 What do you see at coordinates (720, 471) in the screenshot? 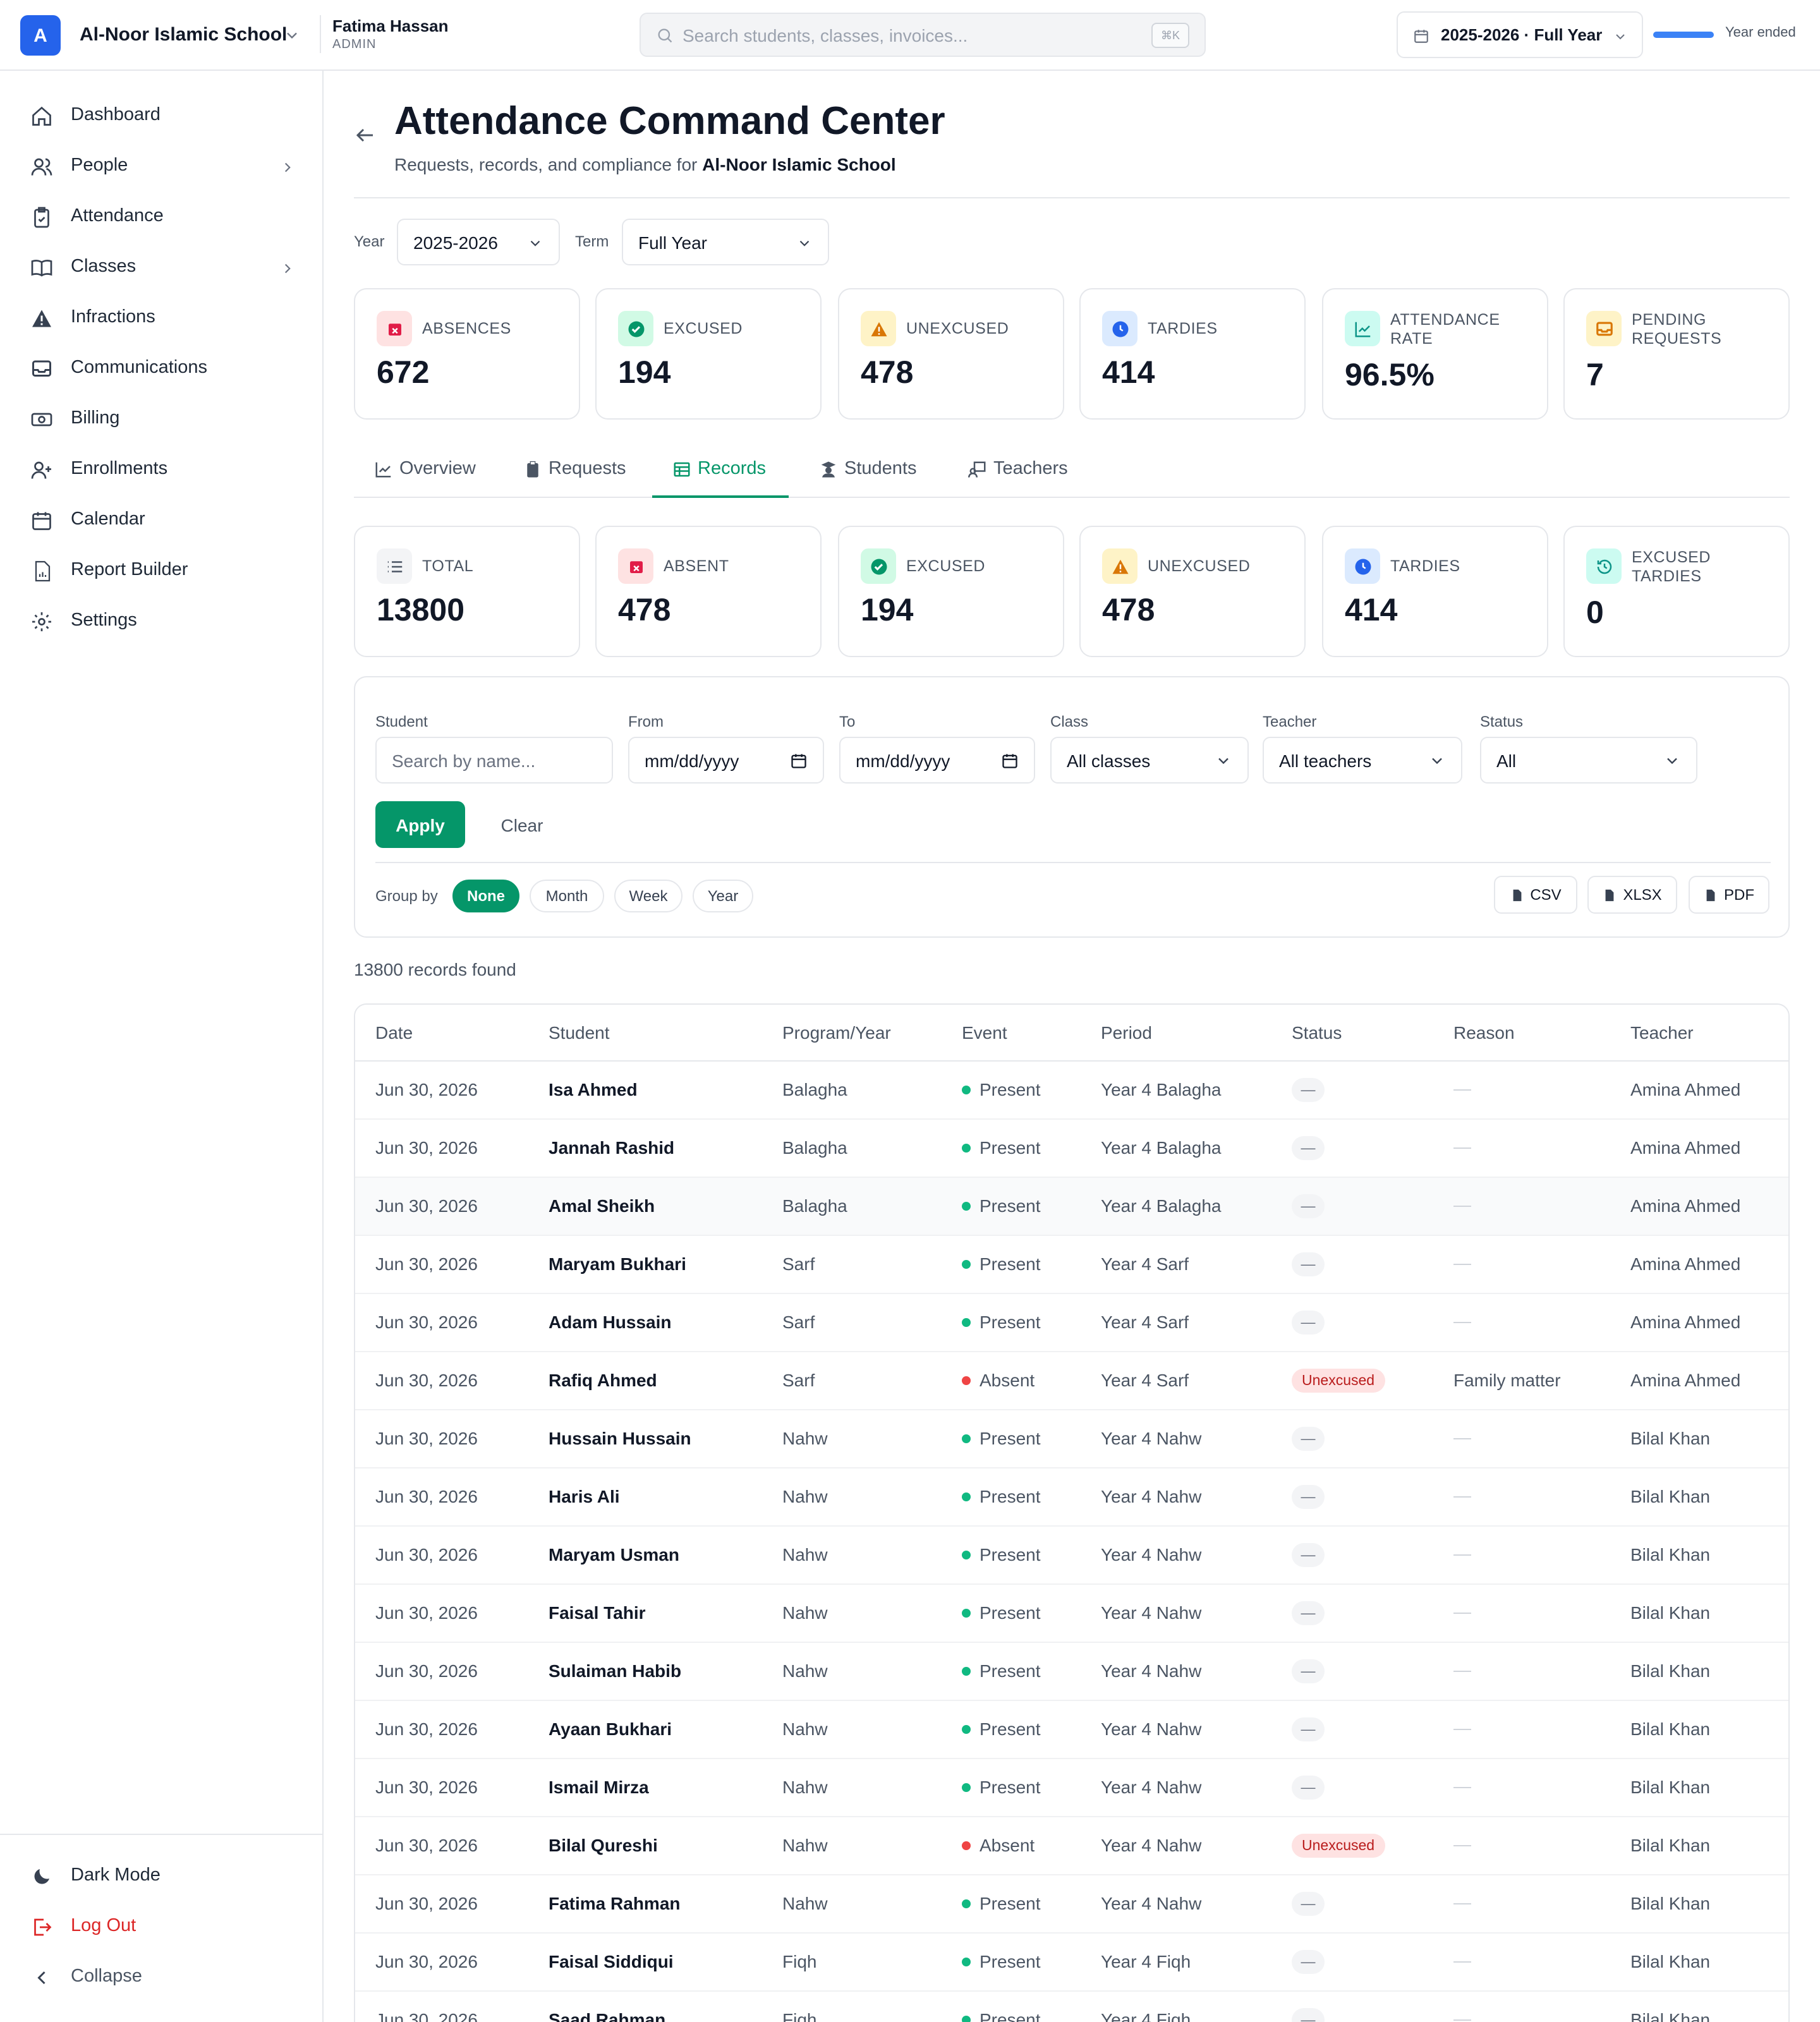
I see `tab-records: Records` at bounding box center [720, 471].